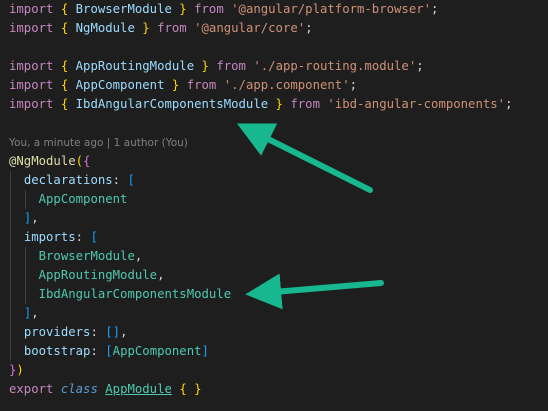 The width and height of the screenshot is (548, 411). What do you see at coordinates (310, 216) in the screenshot?
I see `annotation-arrows` at bounding box center [310, 216].